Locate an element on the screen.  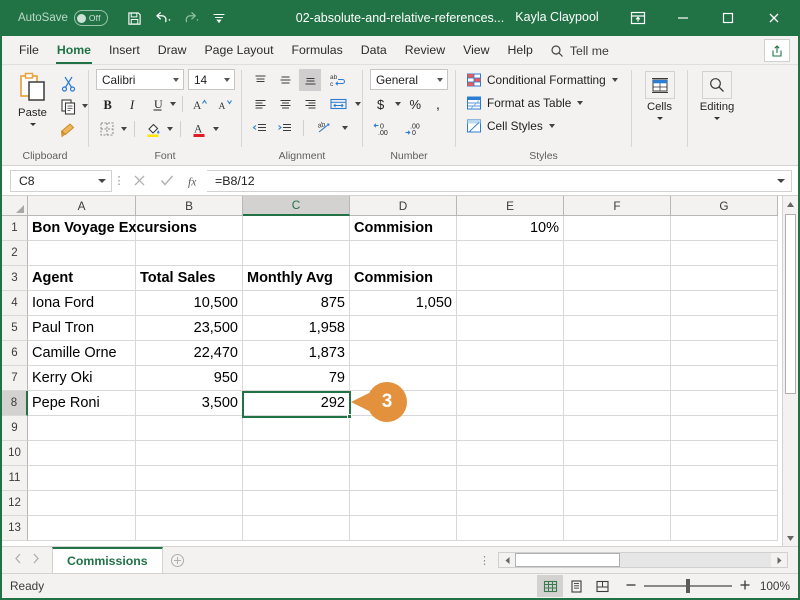
font-color-dropdown-caret is located at coordinates (216, 129).